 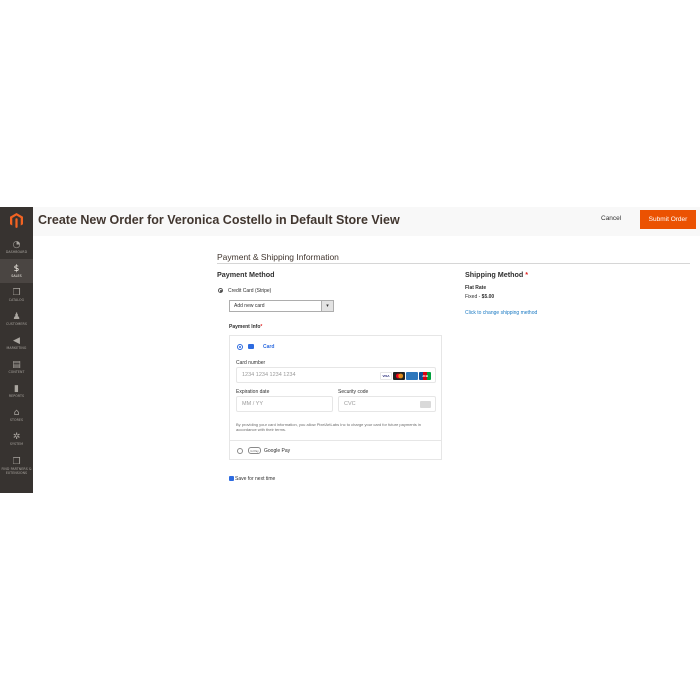 What do you see at coordinates (350, 404) in the screenshot?
I see `cvc-placeholder: CVC` at bounding box center [350, 404].